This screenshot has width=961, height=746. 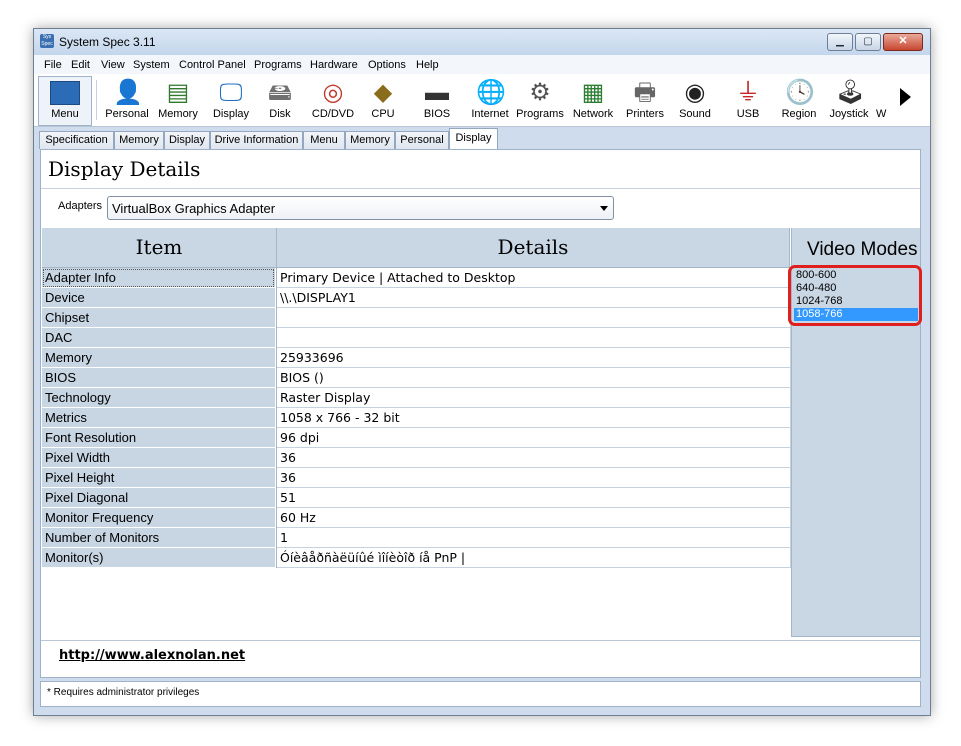 I want to click on table-row: Pixel Height 36, so click(x=416, y=478).